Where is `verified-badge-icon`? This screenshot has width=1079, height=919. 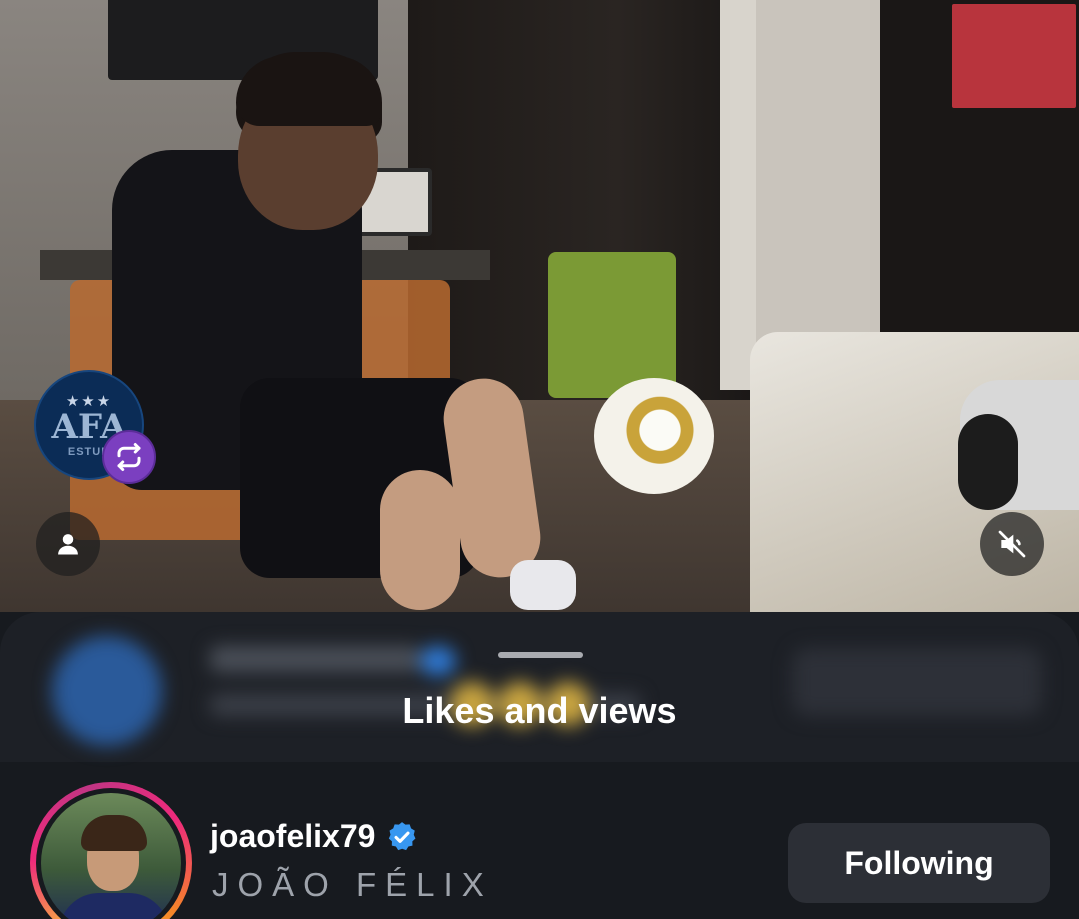
verified-badge-icon is located at coordinates (402, 835).